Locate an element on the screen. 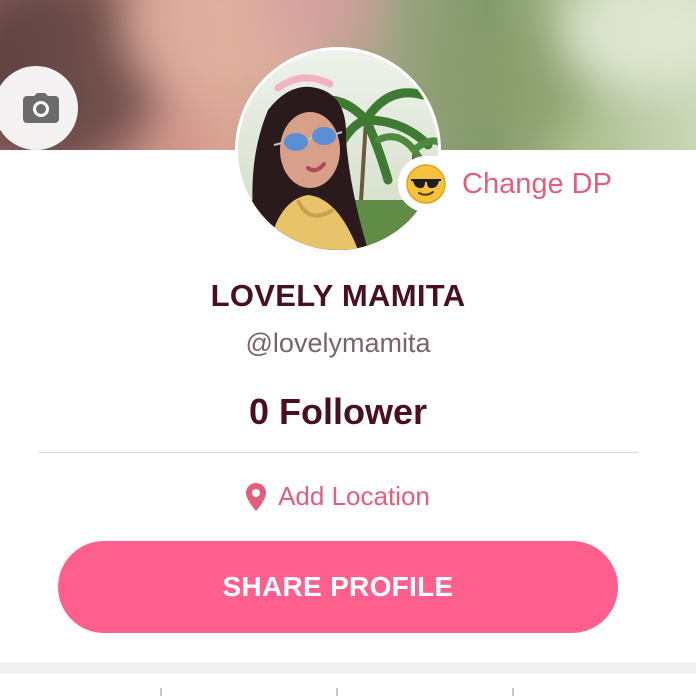  change-dp-button: Change DP is located at coordinates (511, 184).